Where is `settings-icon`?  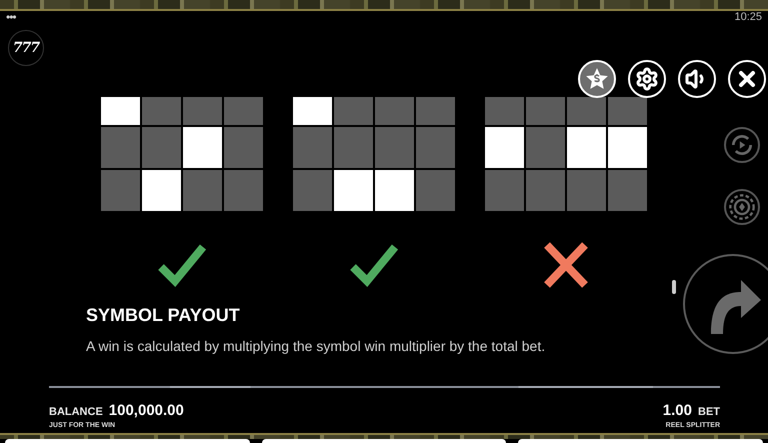 settings-icon is located at coordinates (647, 79).